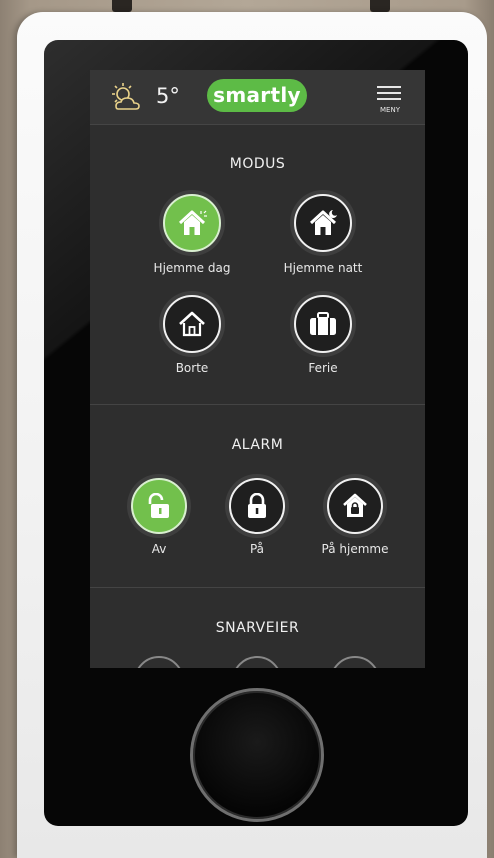  I want to click on smartly-logo: smartly, so click(257, 95).